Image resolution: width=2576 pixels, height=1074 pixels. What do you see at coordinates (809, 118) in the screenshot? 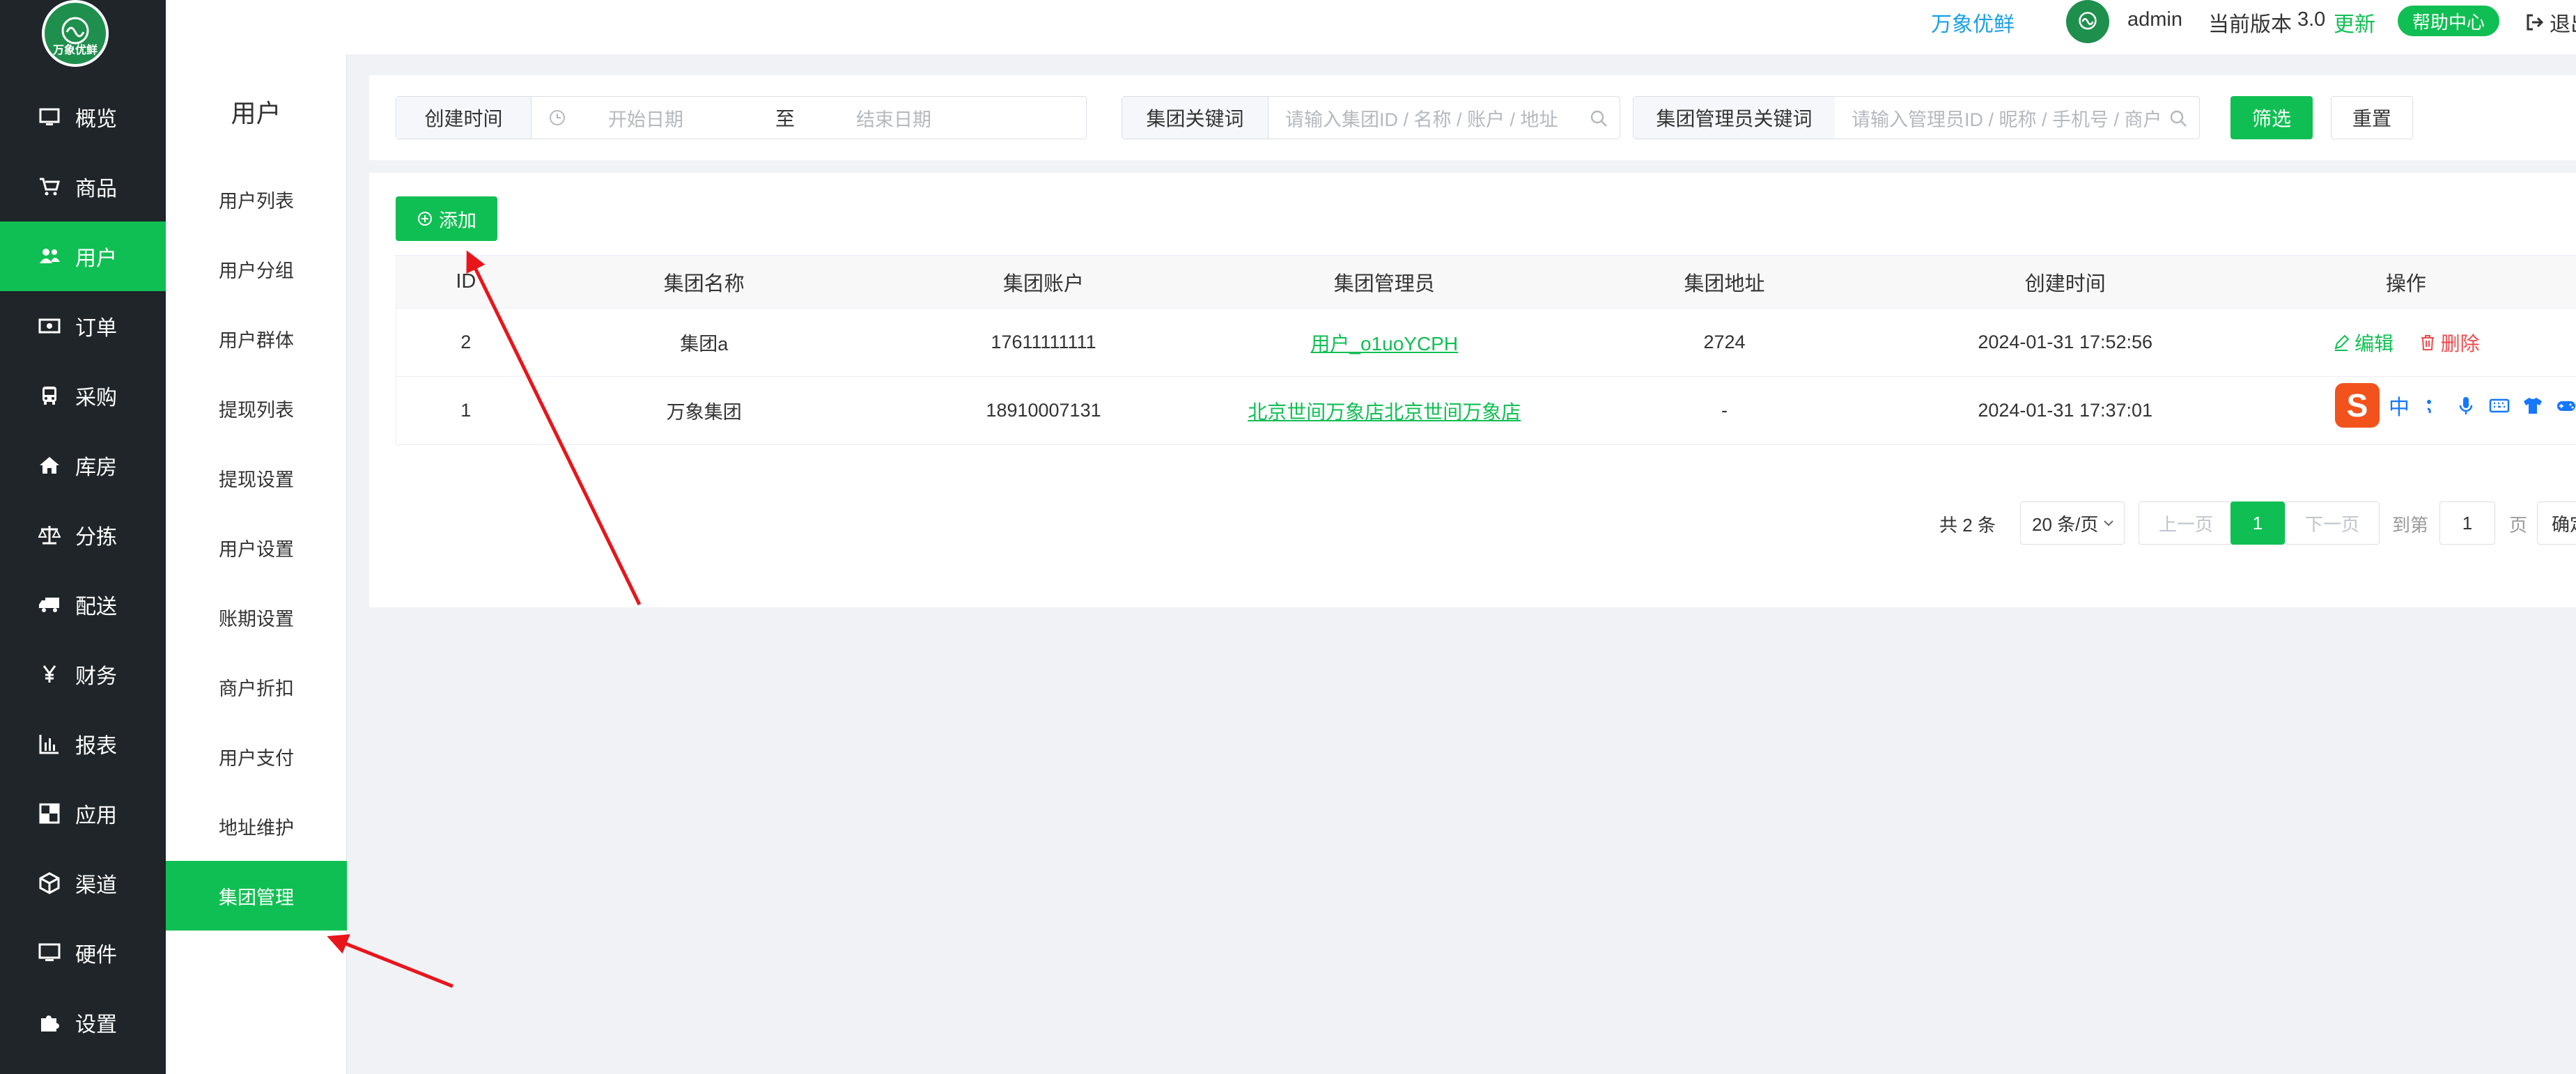
I see `date-range-picker: 开始日期 至 结束日期` at bounding box center [809, 118].